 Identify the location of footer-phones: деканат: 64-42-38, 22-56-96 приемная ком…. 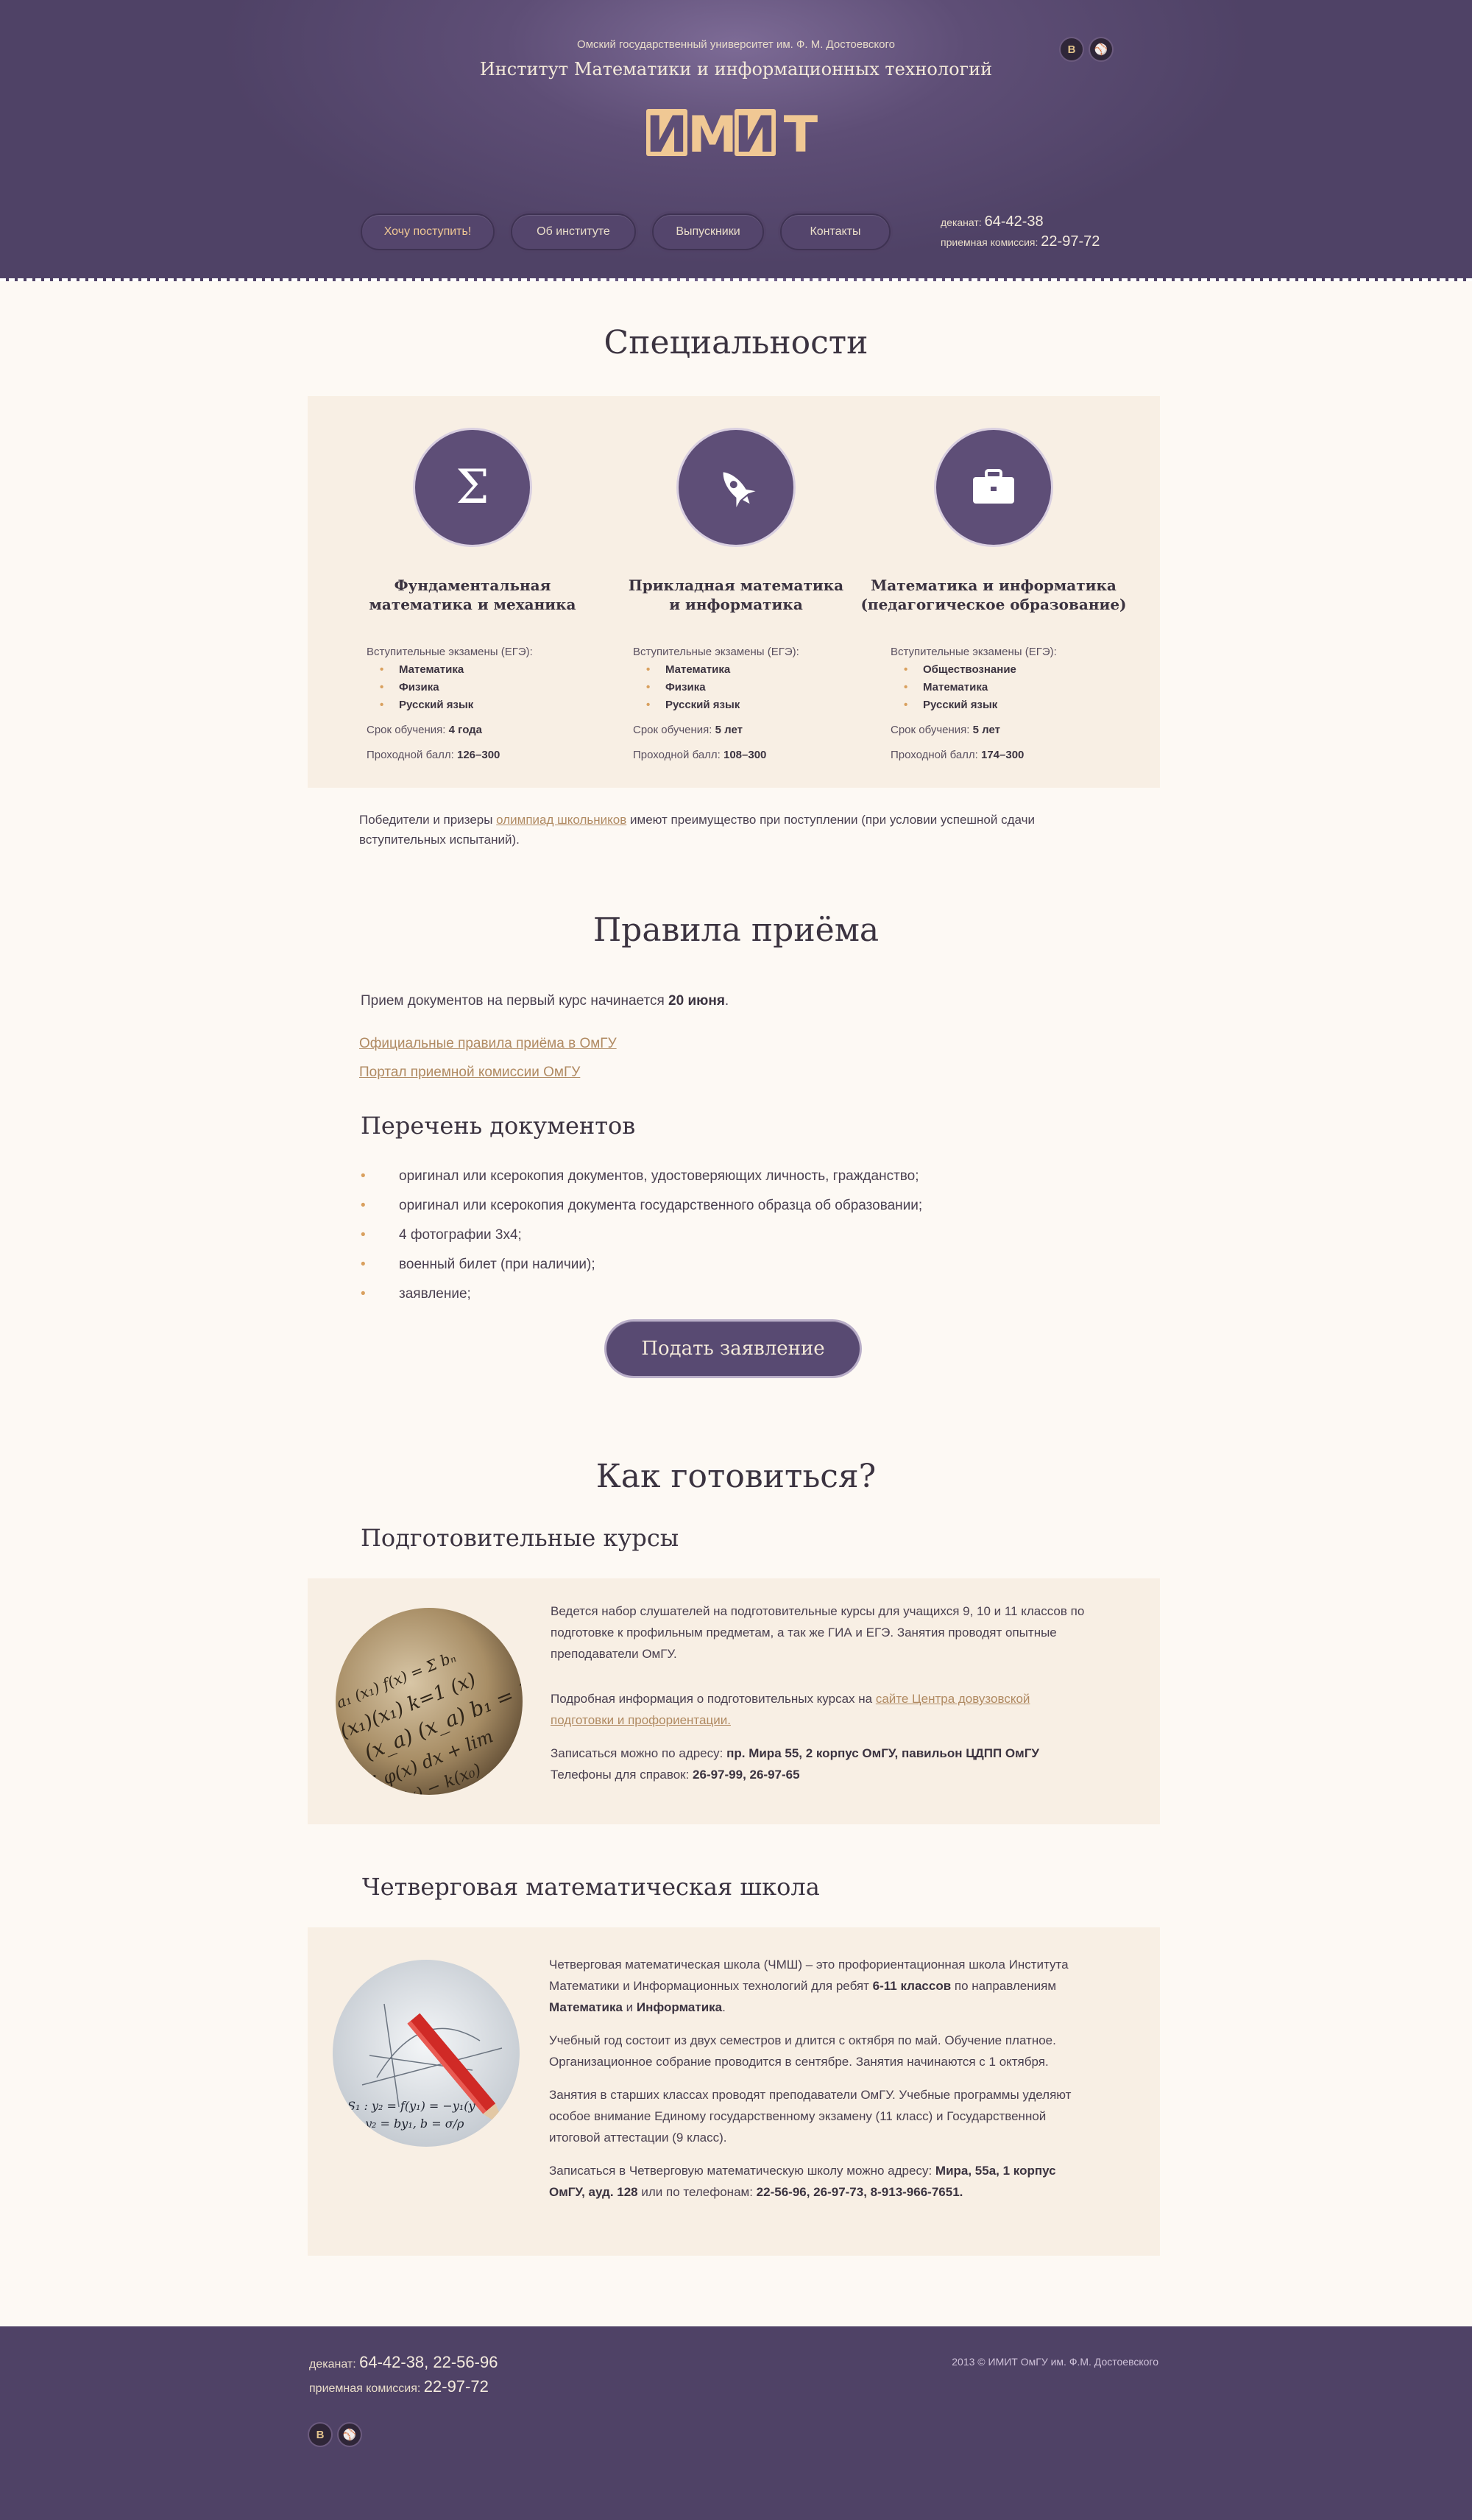
(403, 2375).